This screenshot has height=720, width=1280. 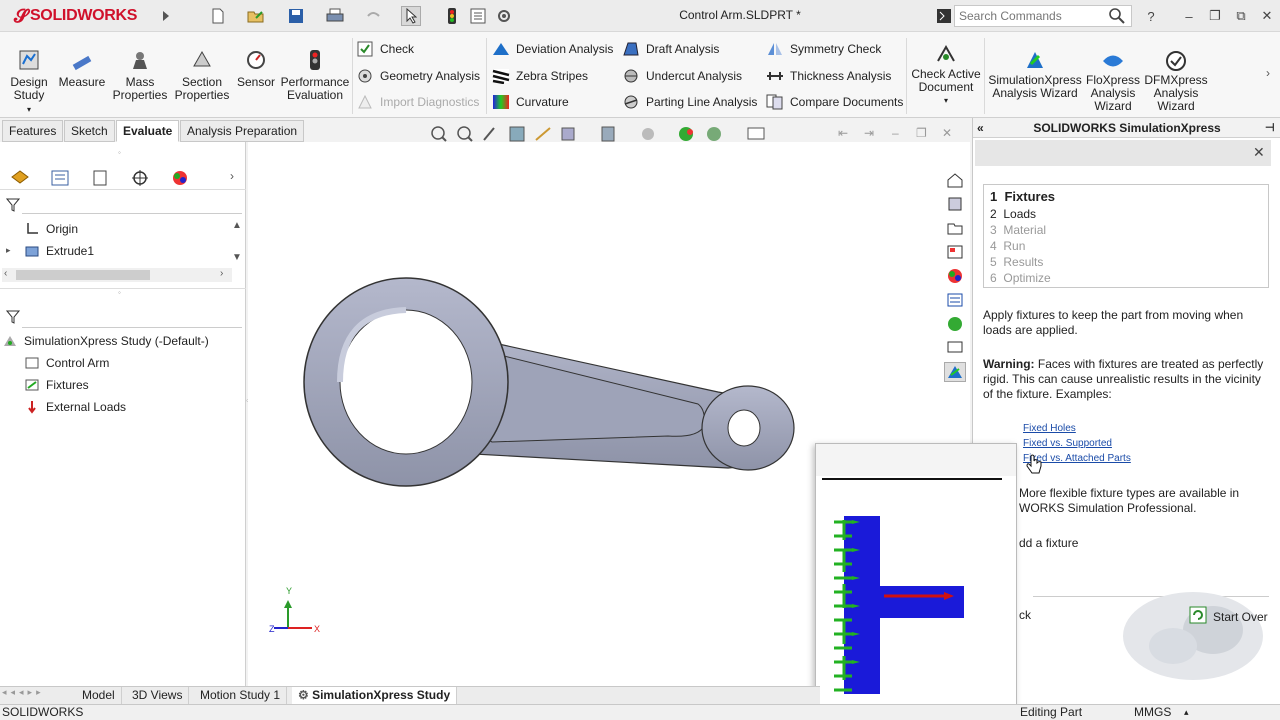 I want to click on open-document-icon, so click(x=256, y=16).